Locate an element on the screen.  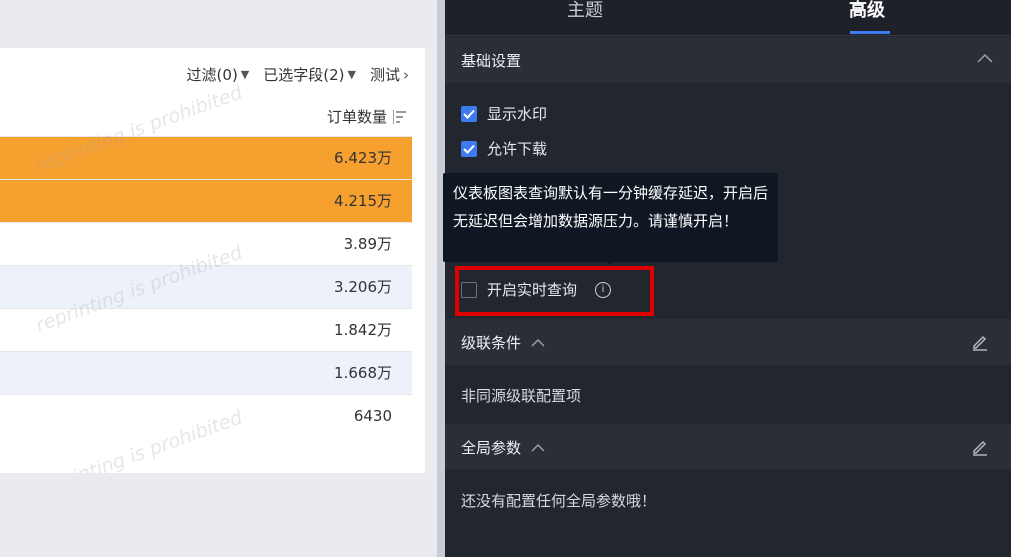
section-basic-settings: 基础设置 is located at coordinates (728, 60).